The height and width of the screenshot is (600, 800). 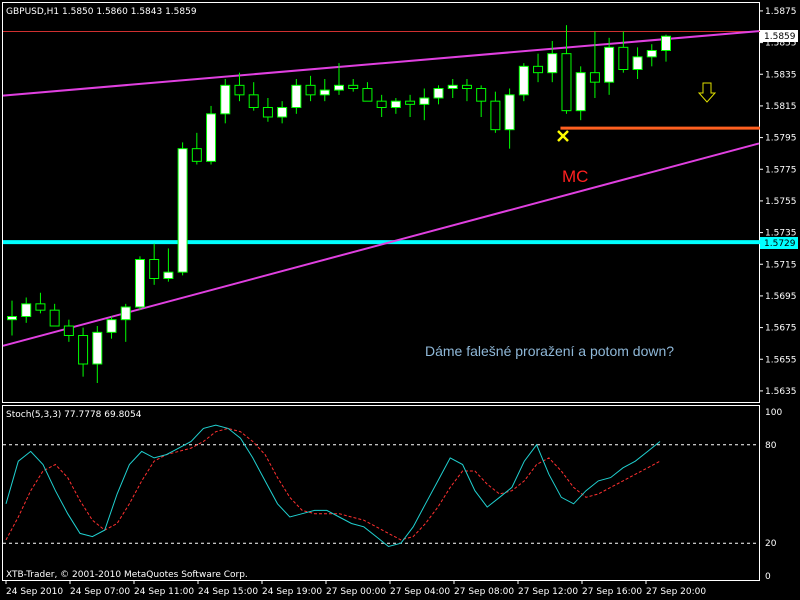 What do you see at coordinates (74, 415) in the screenshot?
I see `stoch-header: Stoch(5,3,3) 77.7778 69.8054` at bounding box center [74, 415].